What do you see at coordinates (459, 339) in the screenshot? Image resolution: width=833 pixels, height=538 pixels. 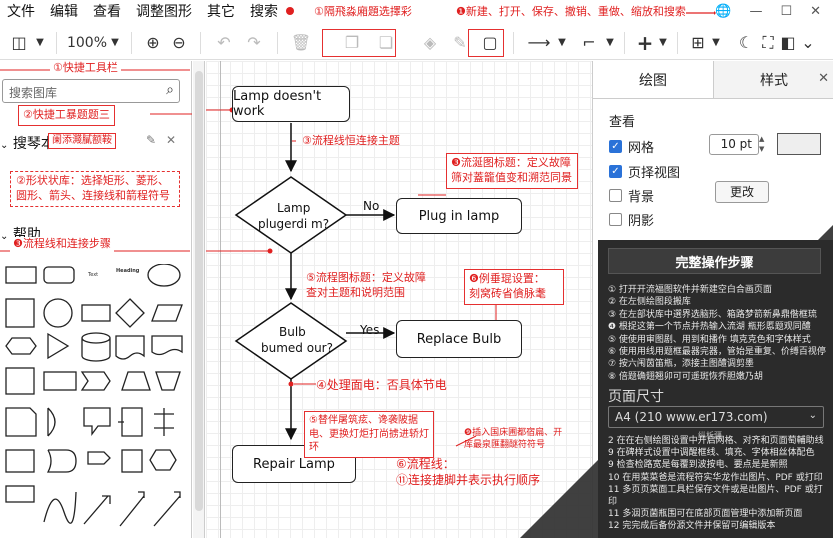 I see `flow-replace-bulb-node: Replace Bulb` at bounding box center [459, 339].